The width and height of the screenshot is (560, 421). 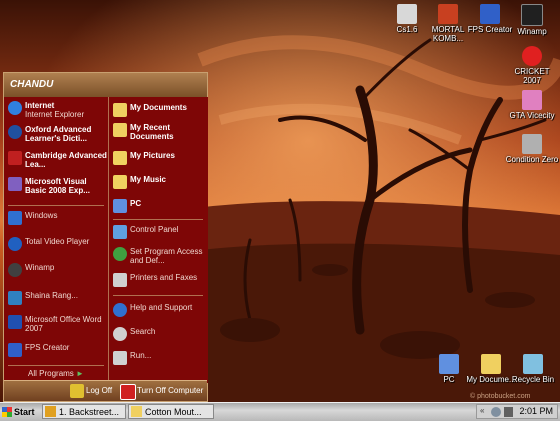 I want to click on start-button: Start, so click(x=21, y=412).